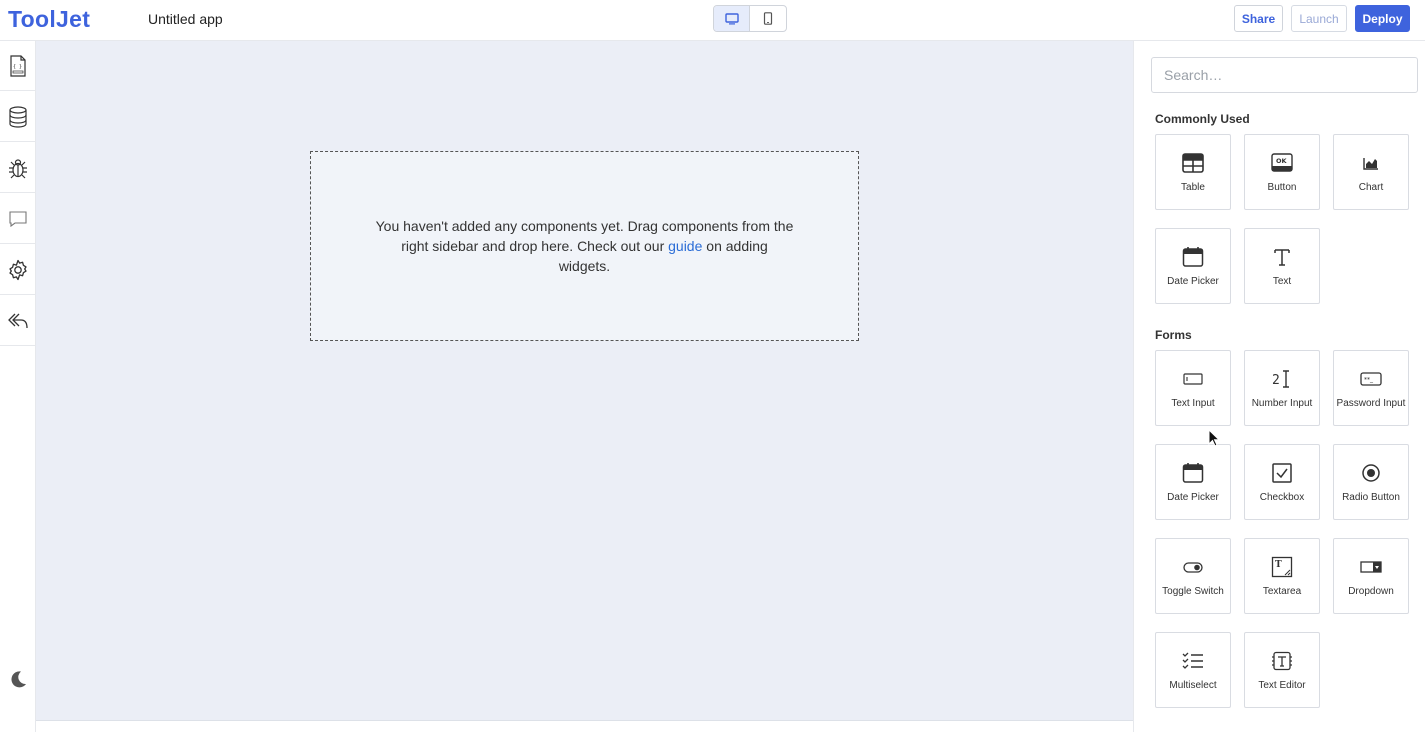 This screenshot has height=732, width=1425. Describe the element at coordinates (1193, 378) in the screenshot. I see `text-input-icon` at that location.